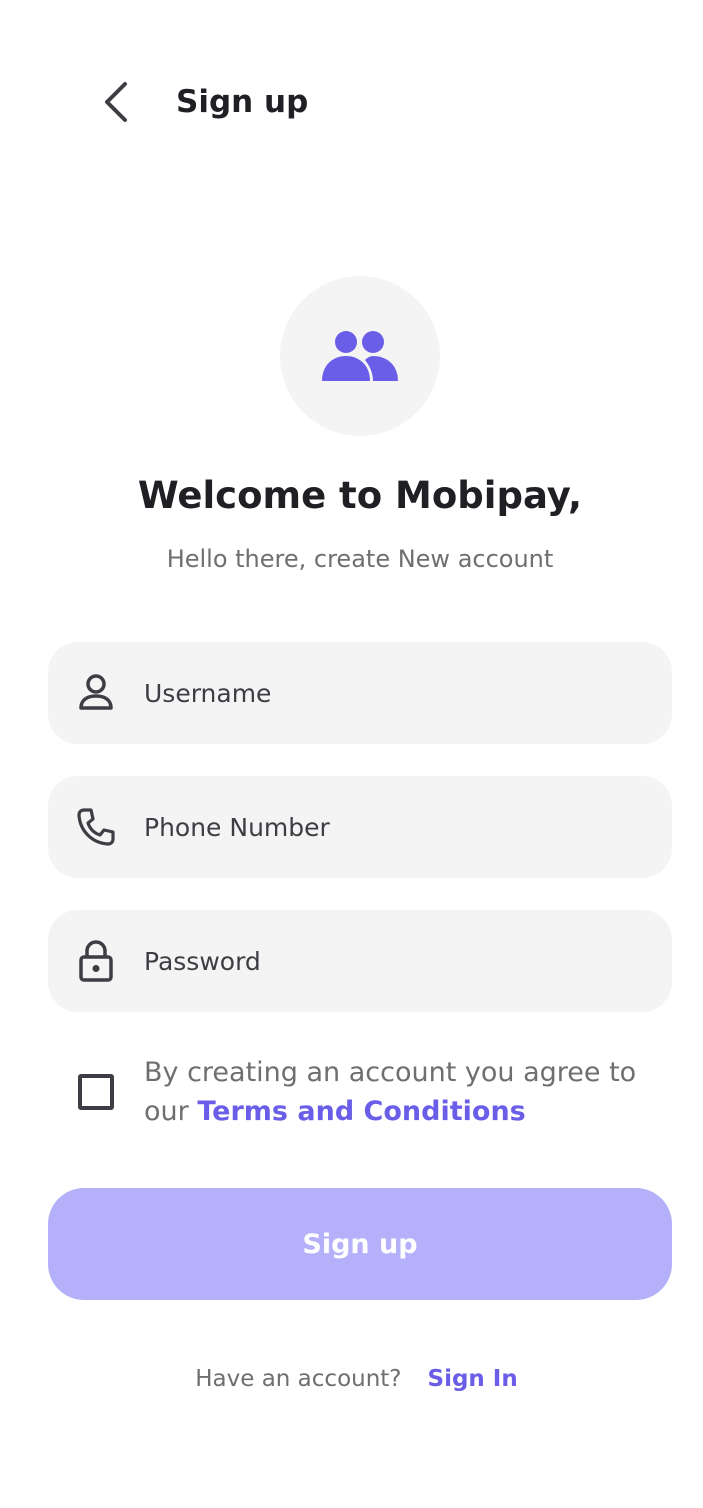 This screenshot has width=703, height=1508. I want to click on phone-field, so click(360, 827).